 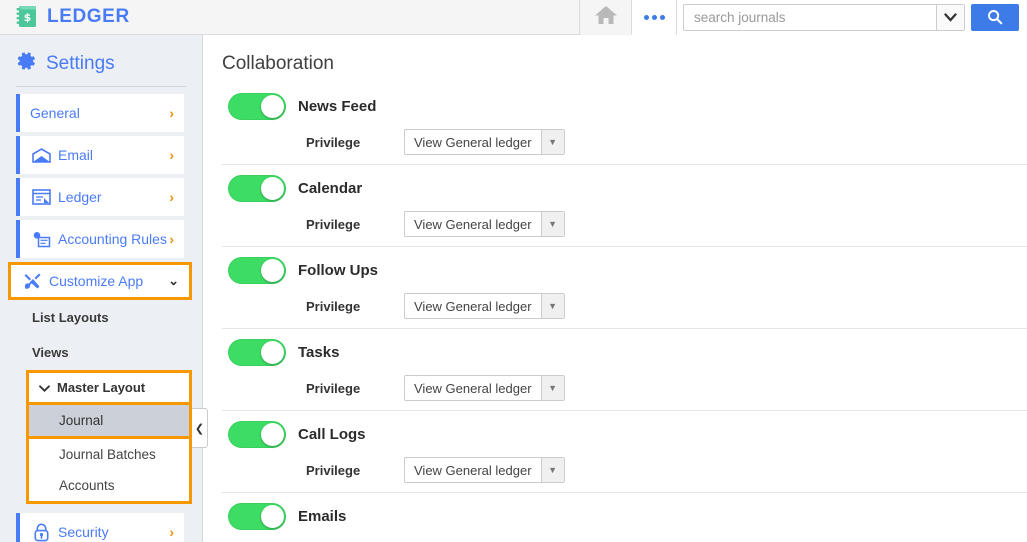 What do you see at coordinates (80, 63) in the screenshot?
I see `page-title: Settings` at bounding box center [80, 63].